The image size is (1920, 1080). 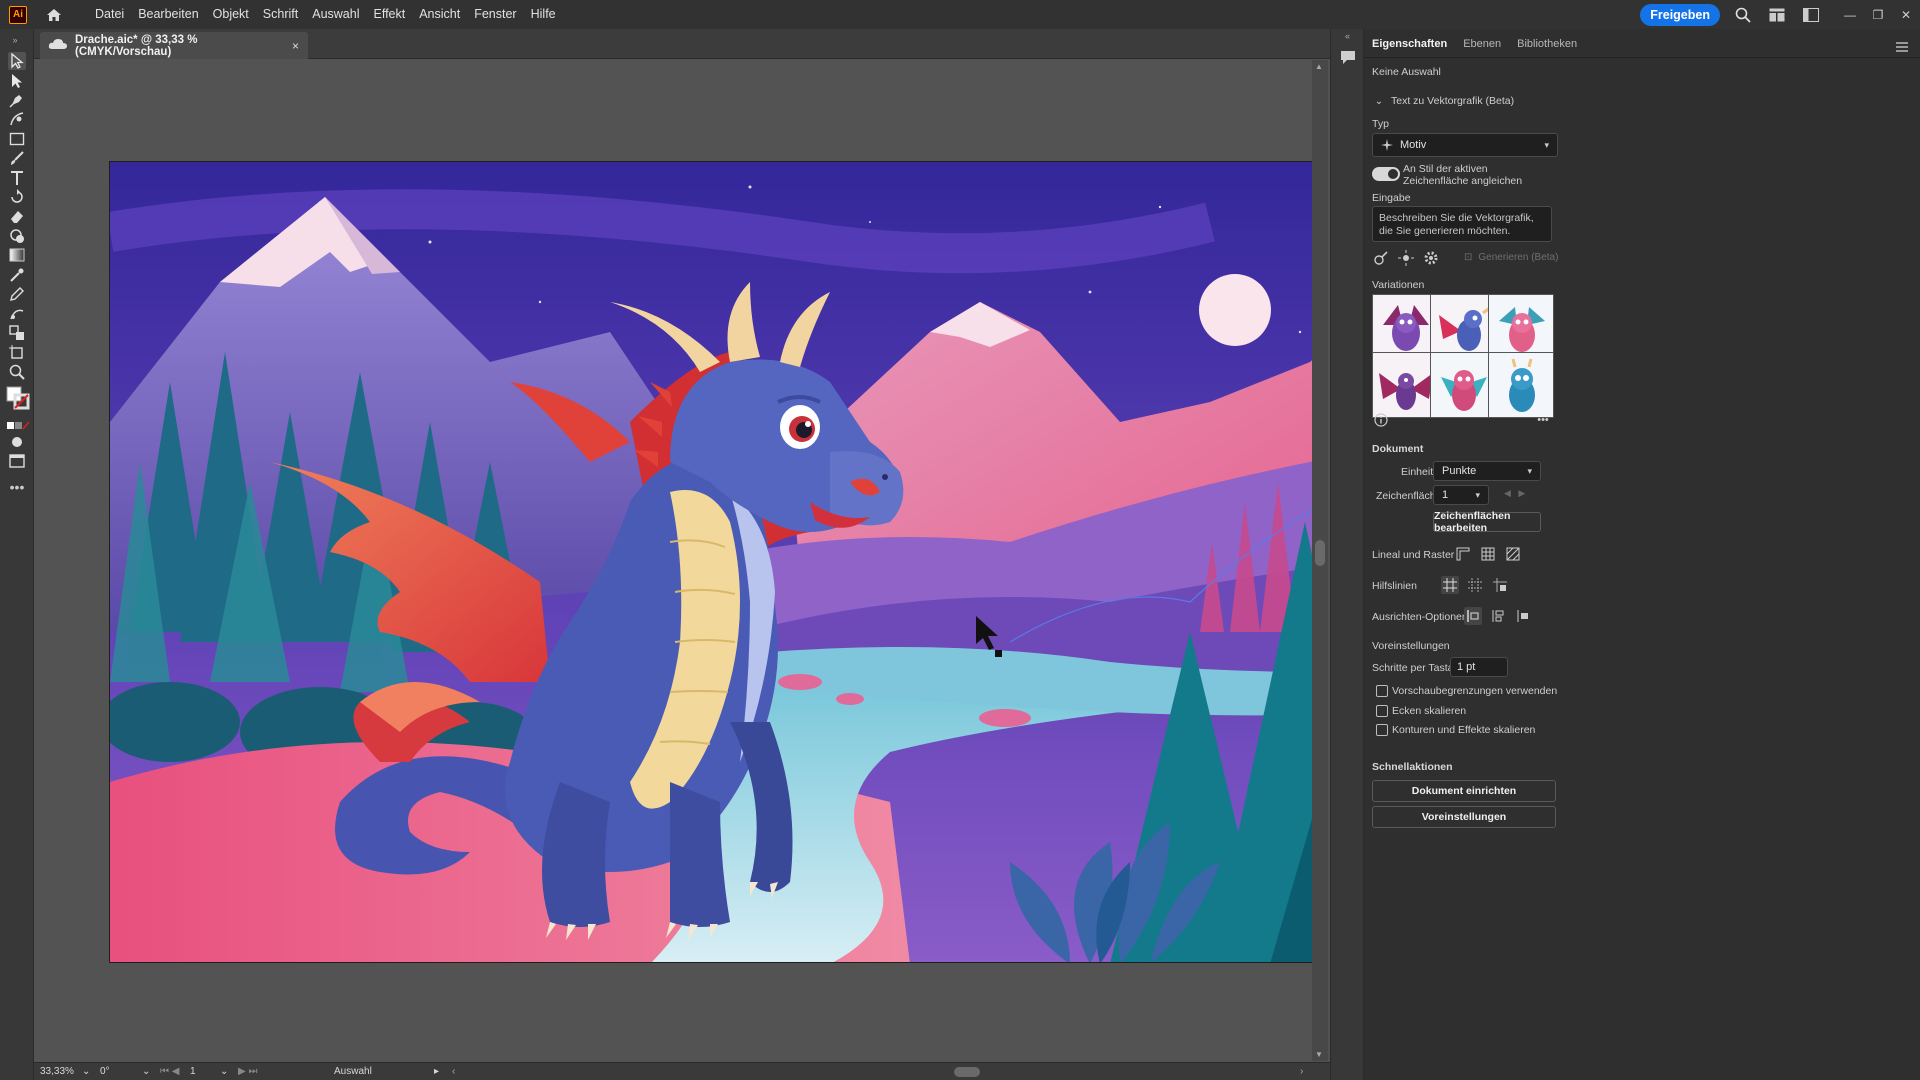 What do you see at coordinates (17, 487) in the screenshot?
I see `edit-toolbar-icon: •••` at bounding box center [17, 487].